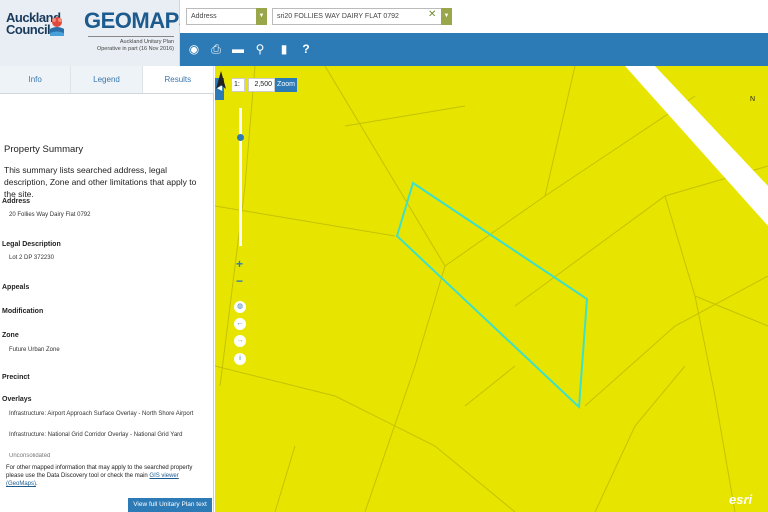 The width and height of the screenshot is (768, 512). Describe the element at coordinates (16, 287) in the screenshot. I see `appeals-label: Appeals` at that location.